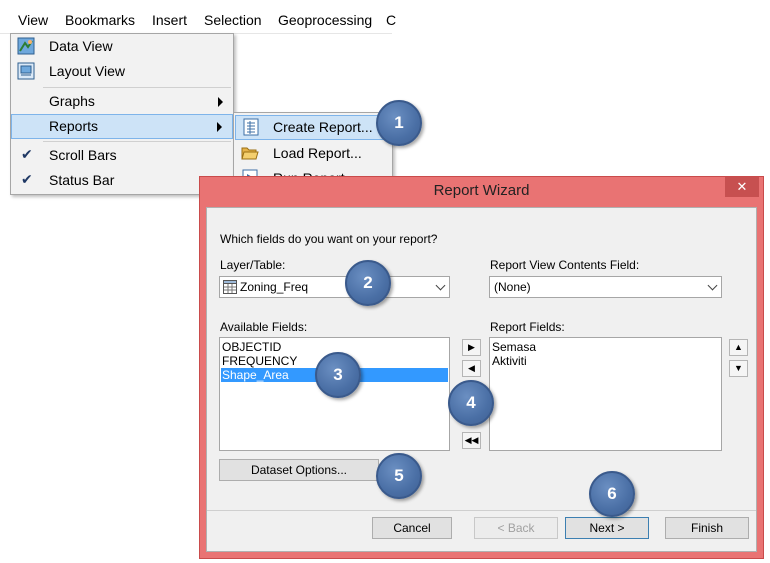 Image resolution: width=770 pixels, height=563 pixels. Describe the element at coordinates (251, 127) in the screenshot. I see `create-report-icon` at that location.